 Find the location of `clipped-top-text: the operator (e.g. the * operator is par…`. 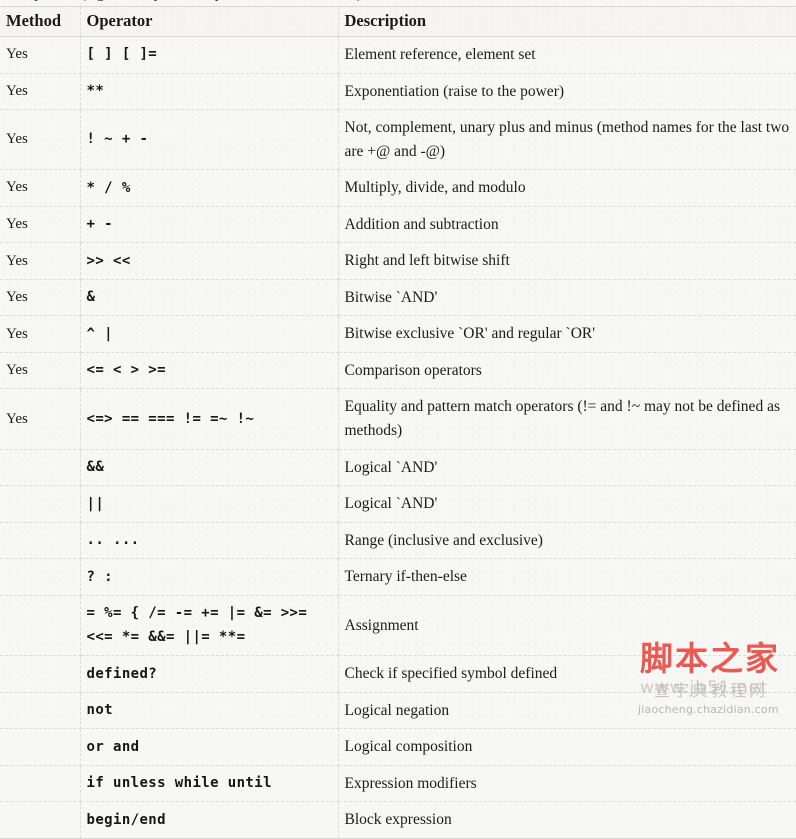

clipped-top-text: the operator (e.g. the * operator is par… is located at coordinates (183, 1).